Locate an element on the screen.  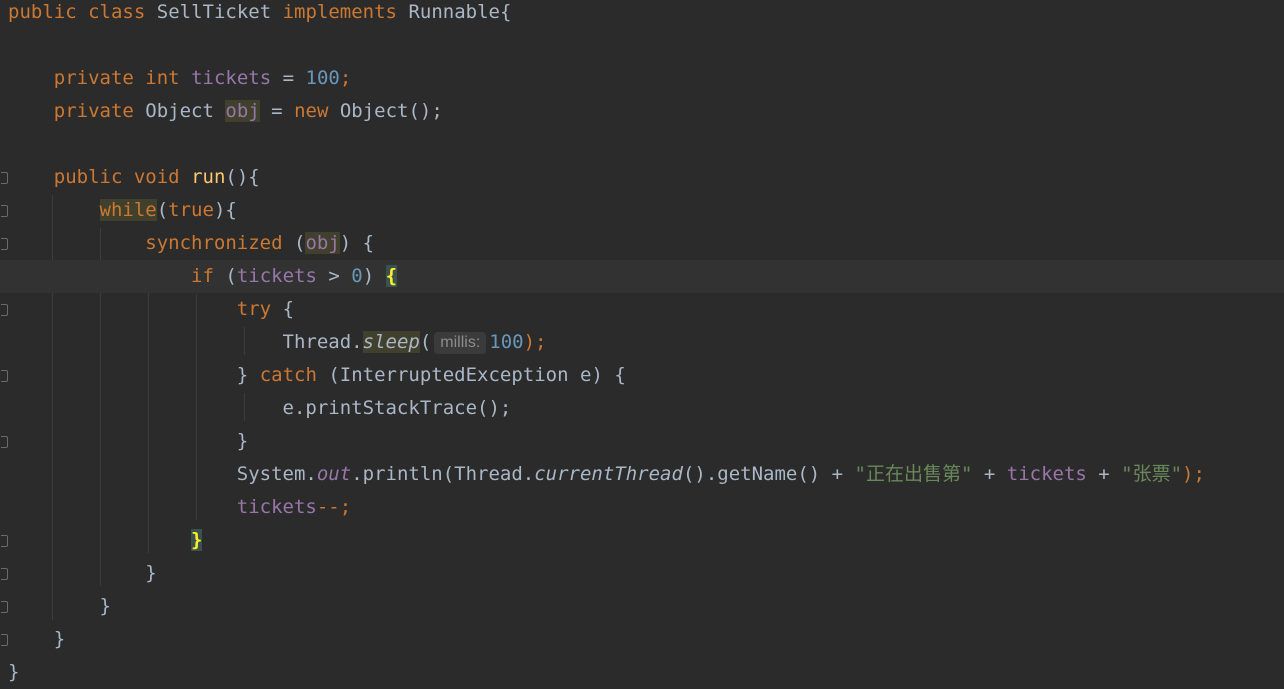
keyword-token: int is located at coordinates (162, 78).